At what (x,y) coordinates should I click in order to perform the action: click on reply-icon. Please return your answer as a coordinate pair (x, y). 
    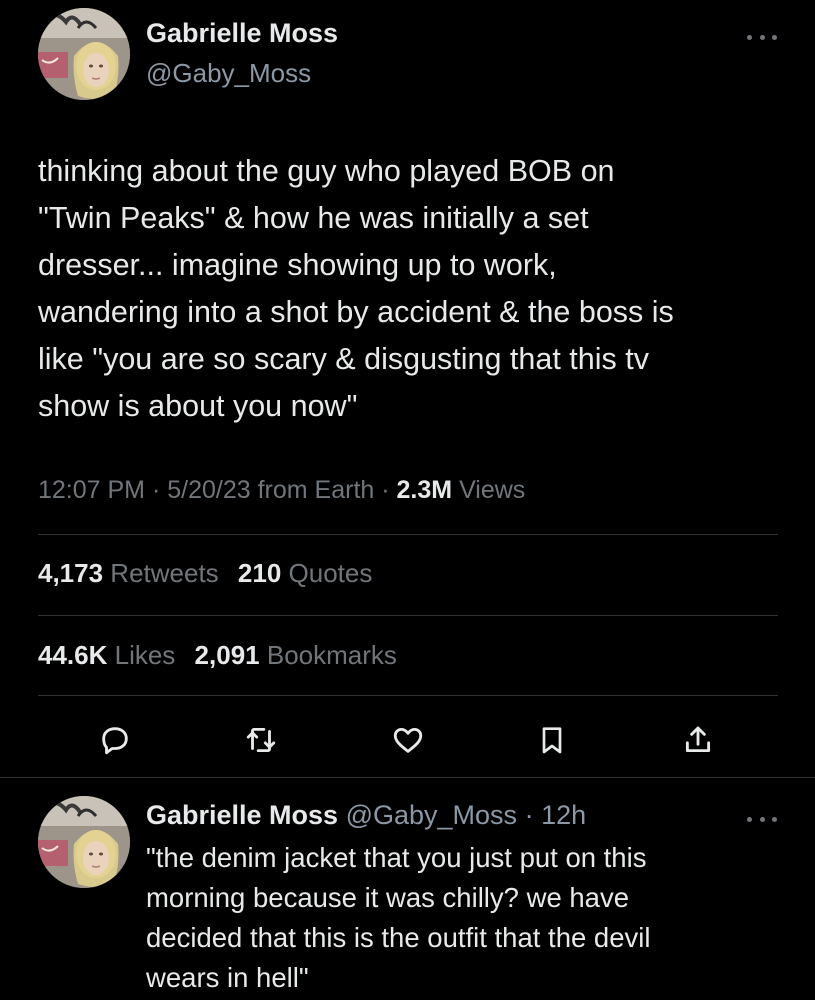
    Looking at the image, I should click on (115, 741).